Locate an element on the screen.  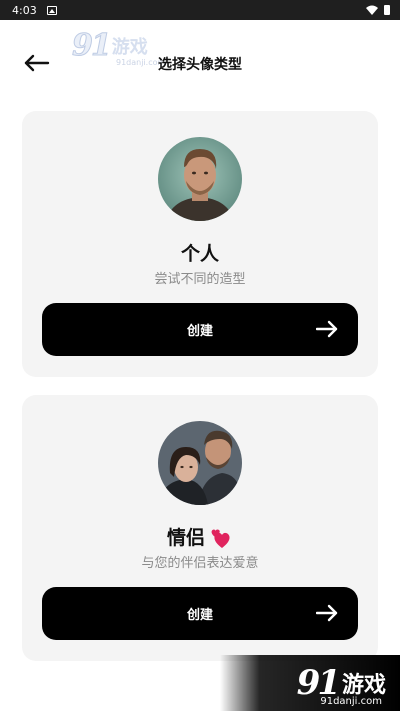
avatar-individual is located at coordinates (200, 179).